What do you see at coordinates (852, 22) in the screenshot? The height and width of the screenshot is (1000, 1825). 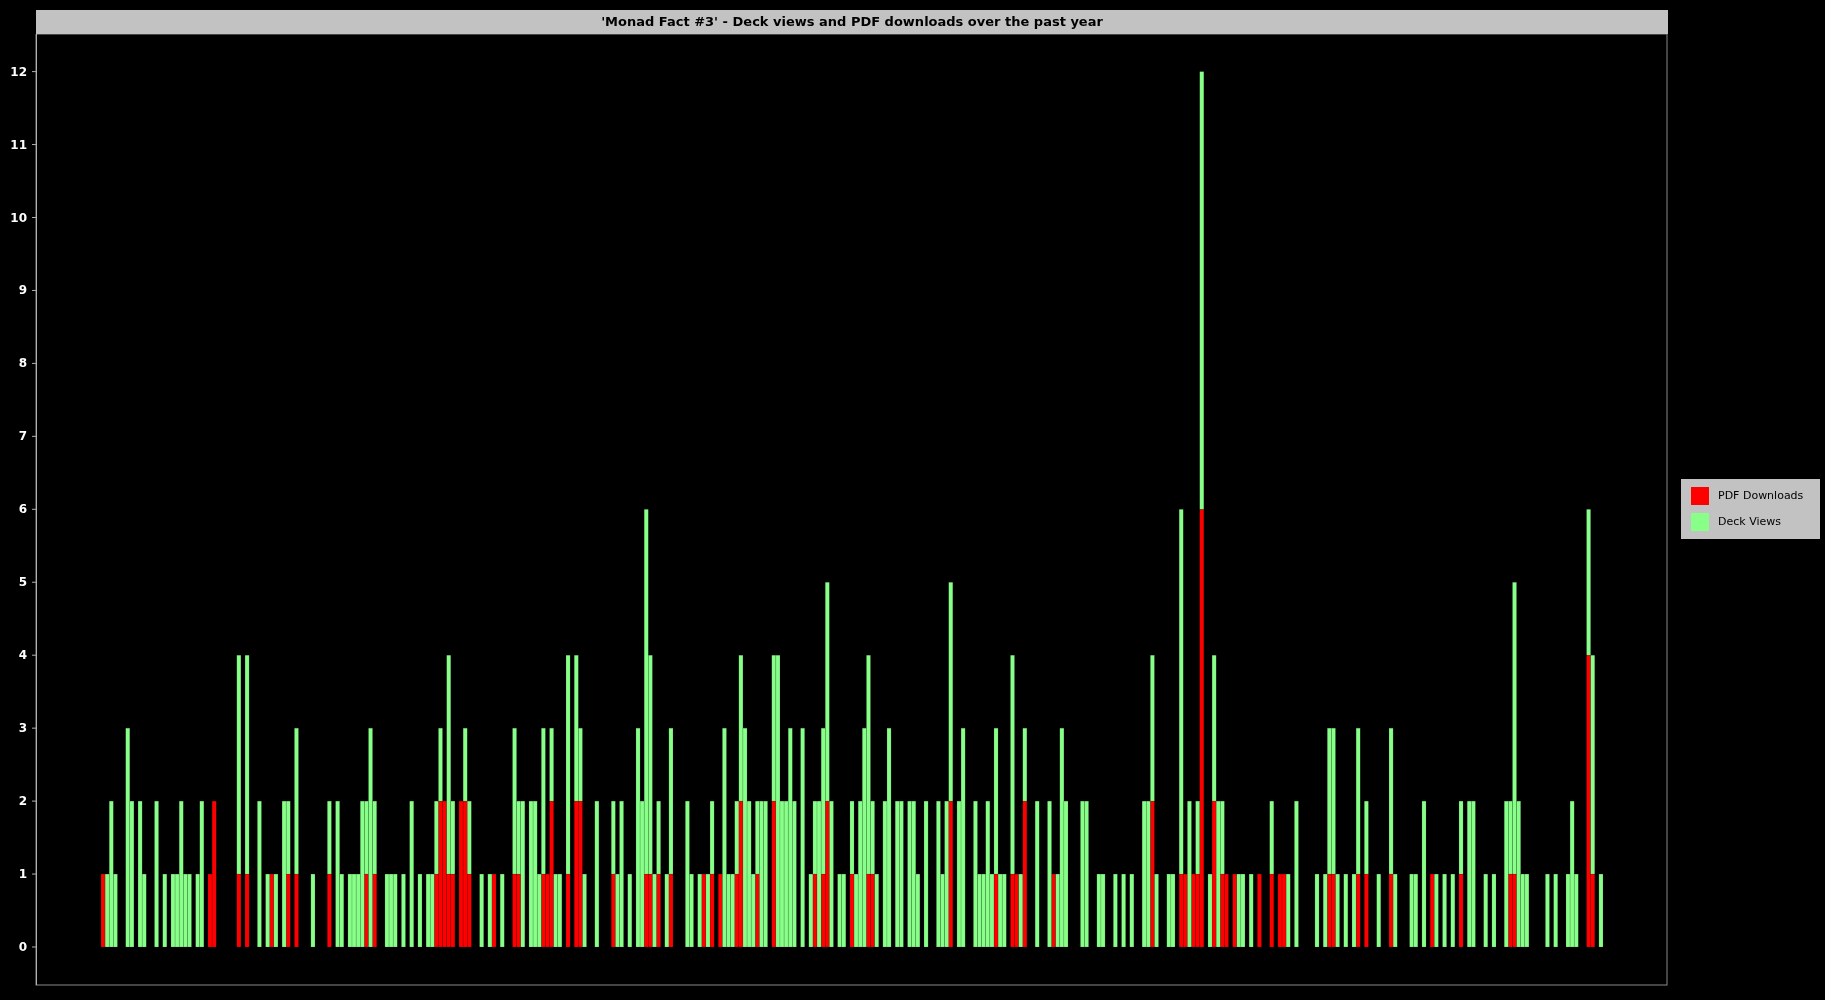 I see `chart-title: 'Monad Fact #3' - Deck views and PDF downloads over the past year` at bounding box center [852, 22].